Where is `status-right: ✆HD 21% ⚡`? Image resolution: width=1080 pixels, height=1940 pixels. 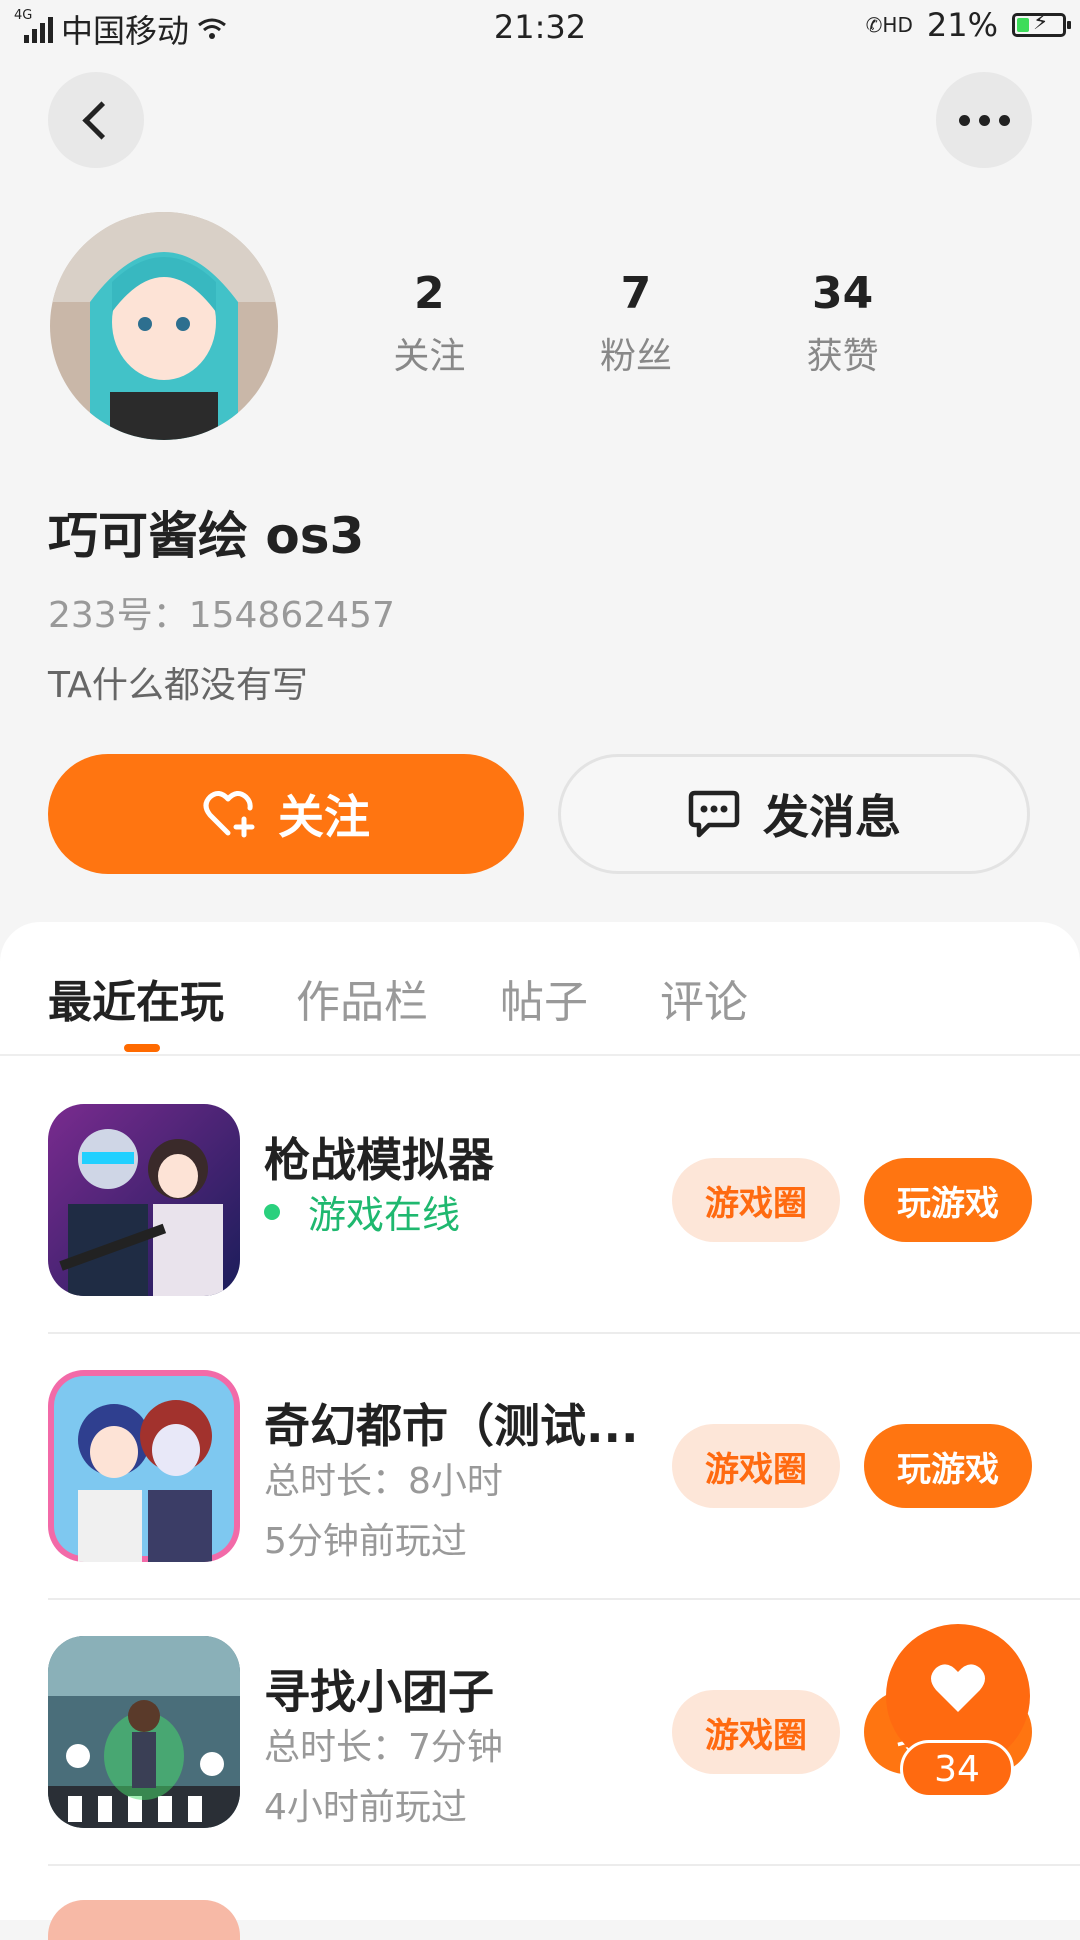
status-right: ✆HD 21% ⚡ is located at coordinates (968, 25).